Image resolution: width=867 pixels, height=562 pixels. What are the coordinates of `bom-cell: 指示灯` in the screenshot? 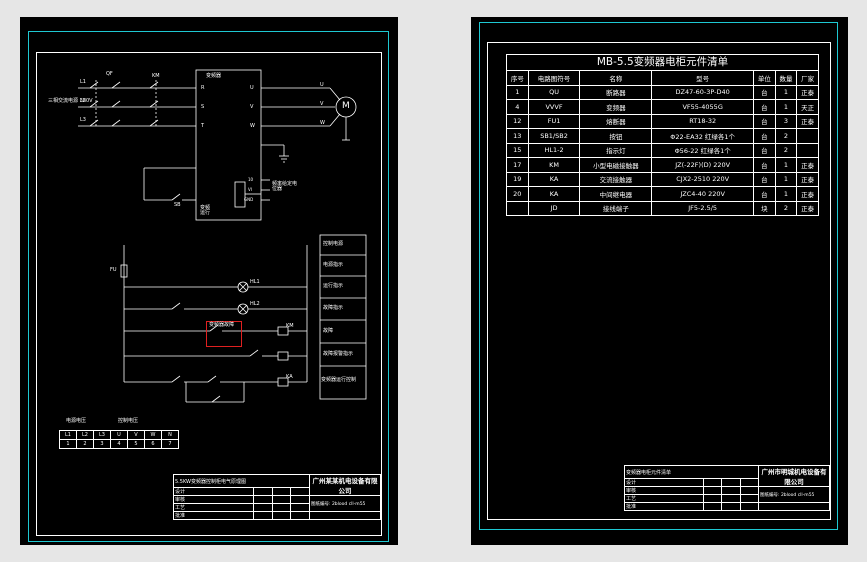 It's located at (616, 150).